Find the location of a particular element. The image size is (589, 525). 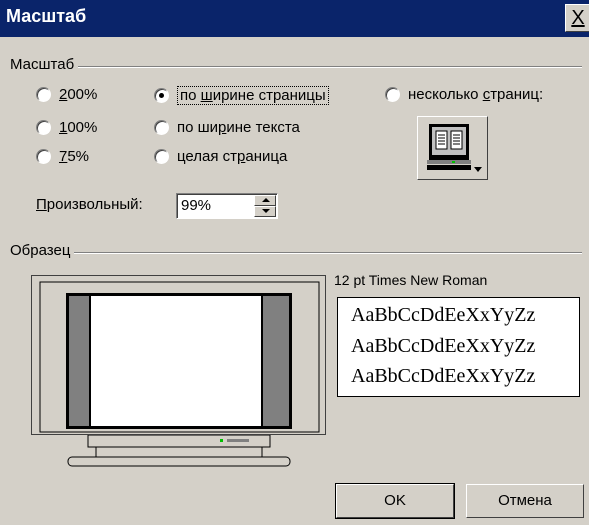

radio-button-whole-page is located at coordinates (161, 156).